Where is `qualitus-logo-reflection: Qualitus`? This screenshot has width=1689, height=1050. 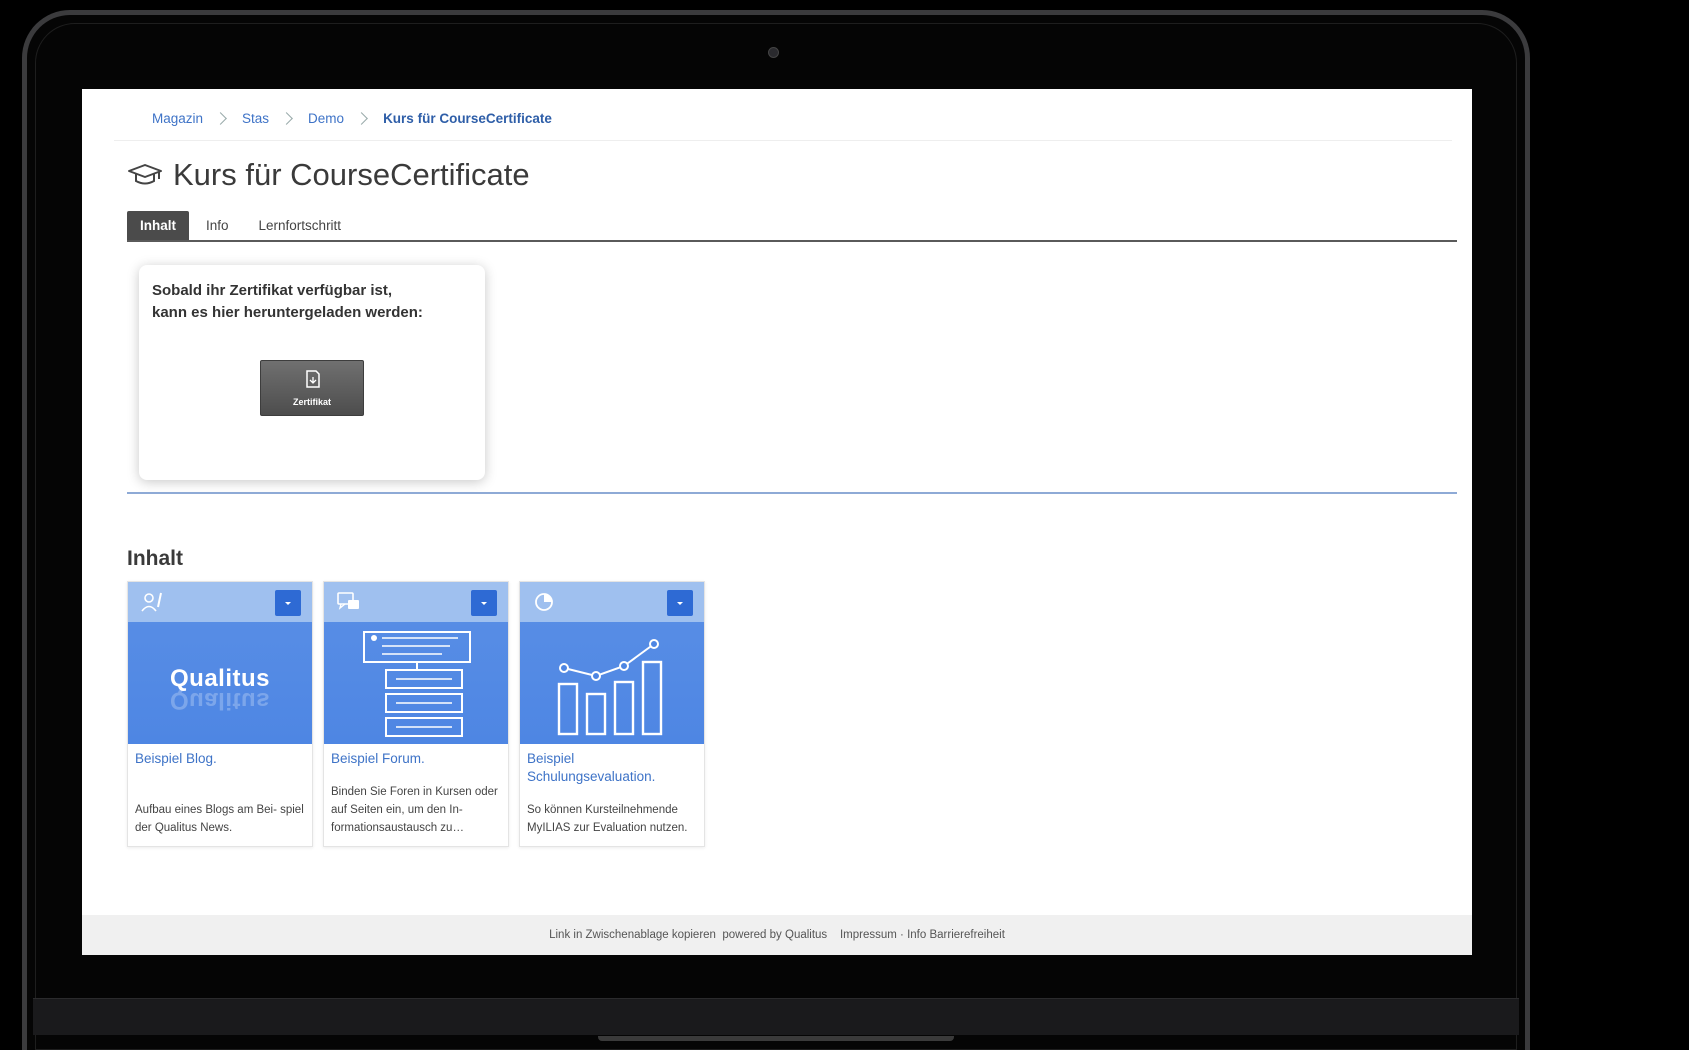
qualitus-logo-reflection: Qualitus is located at coordinates (219, 700).